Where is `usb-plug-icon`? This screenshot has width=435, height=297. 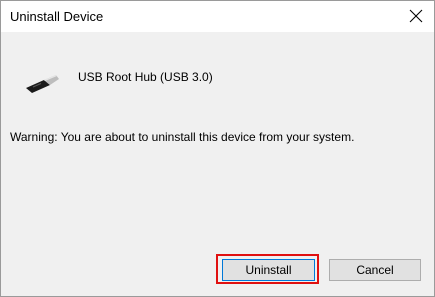 usb-plug-icon is located at coordinates (42, 84).